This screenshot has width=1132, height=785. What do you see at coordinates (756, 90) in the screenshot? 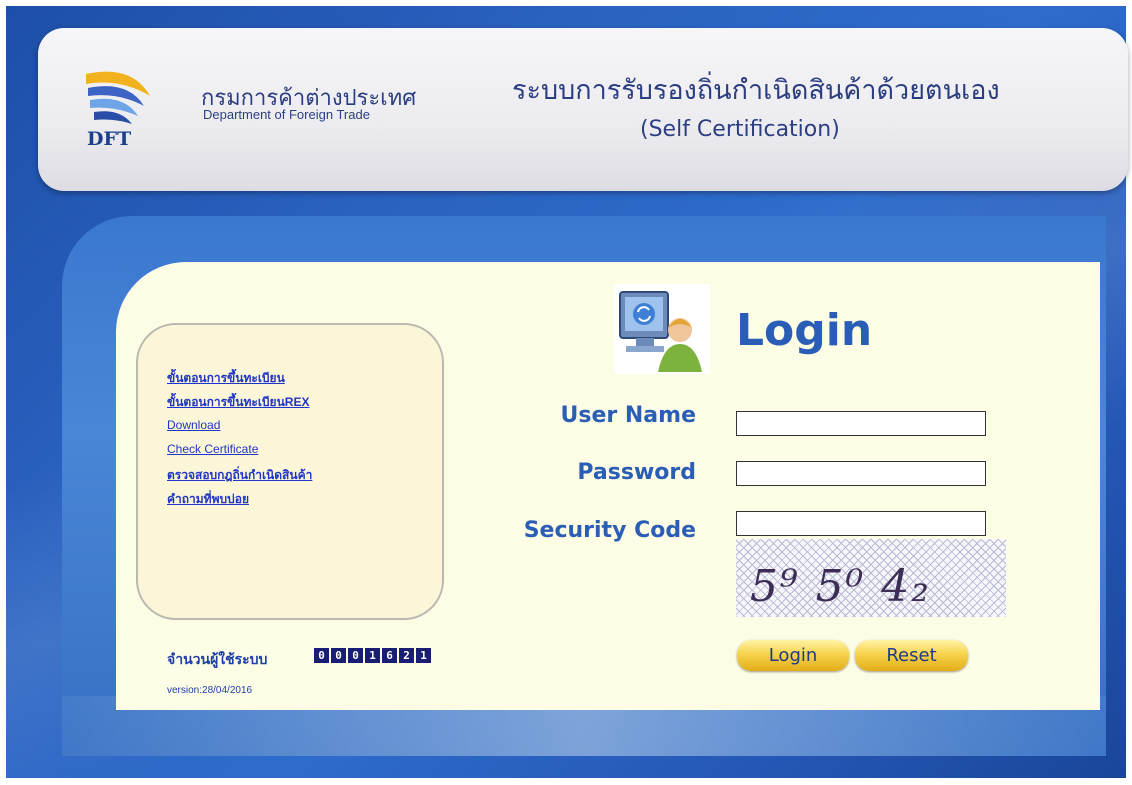
I see `system-title-thai: ระบบการรับรองถิ่นกำเนิดสินค้าด้วยตนเอง` at bounding box center [756, 90].